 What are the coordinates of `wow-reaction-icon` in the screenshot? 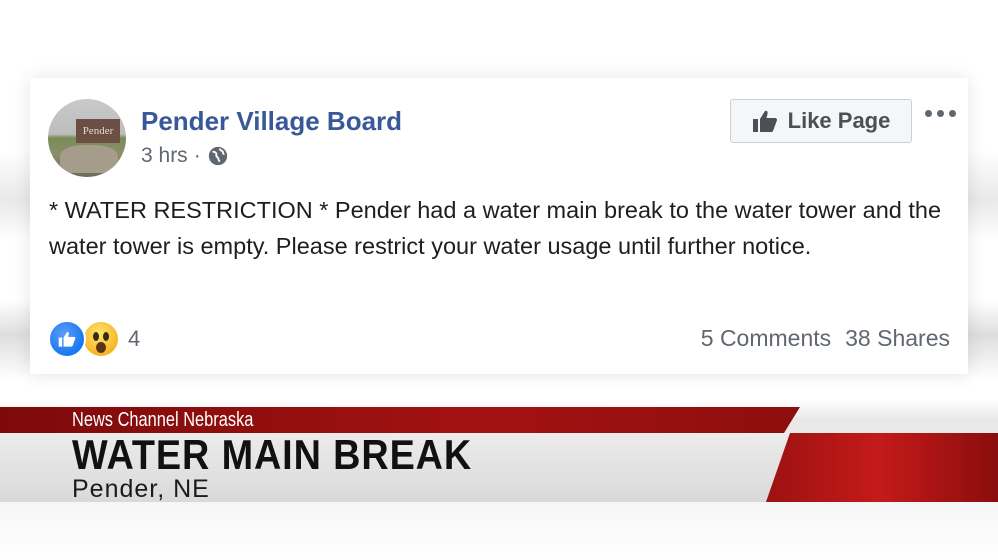 It's located at (101, 339).